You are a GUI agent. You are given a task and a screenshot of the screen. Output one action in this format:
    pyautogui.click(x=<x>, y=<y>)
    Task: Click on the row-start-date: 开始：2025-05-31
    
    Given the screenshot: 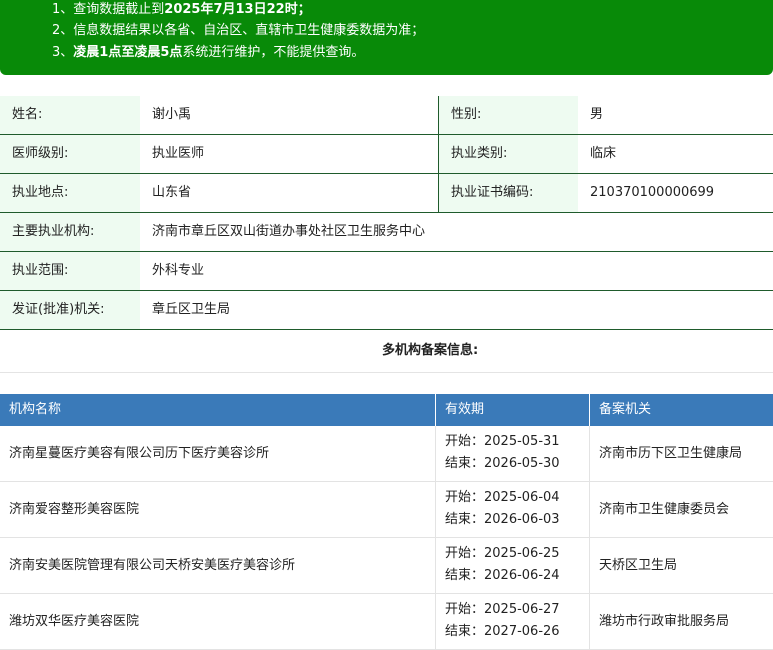 What is the action you would take?
    pyautogui.click(x=502, y=441)
    